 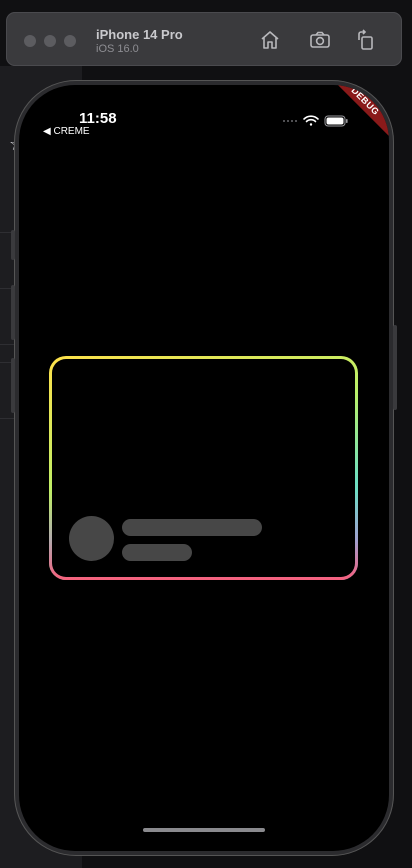 What do you see at coordinates (50, 41) in the screenshot?
I see `minimize-window-button` at bounding box center [50, 41].